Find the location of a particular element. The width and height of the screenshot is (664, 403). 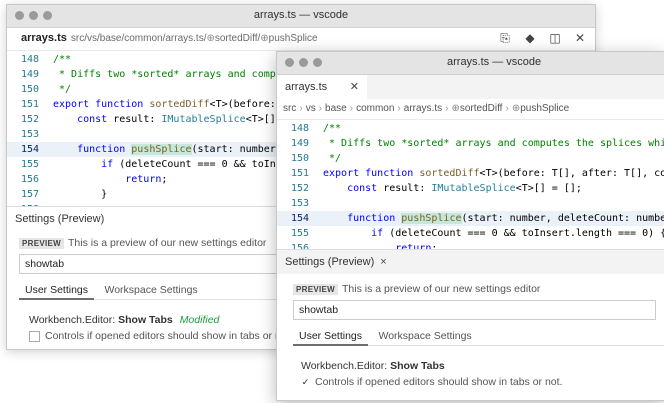

breadcrumb-item: src is located at coordinates (289, 108).